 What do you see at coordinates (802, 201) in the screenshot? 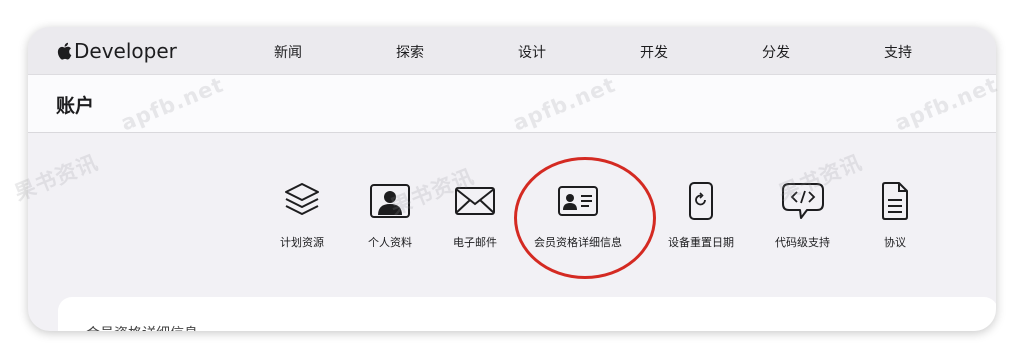
I see `code-bubble-icon` at bounding box center [802, 201].